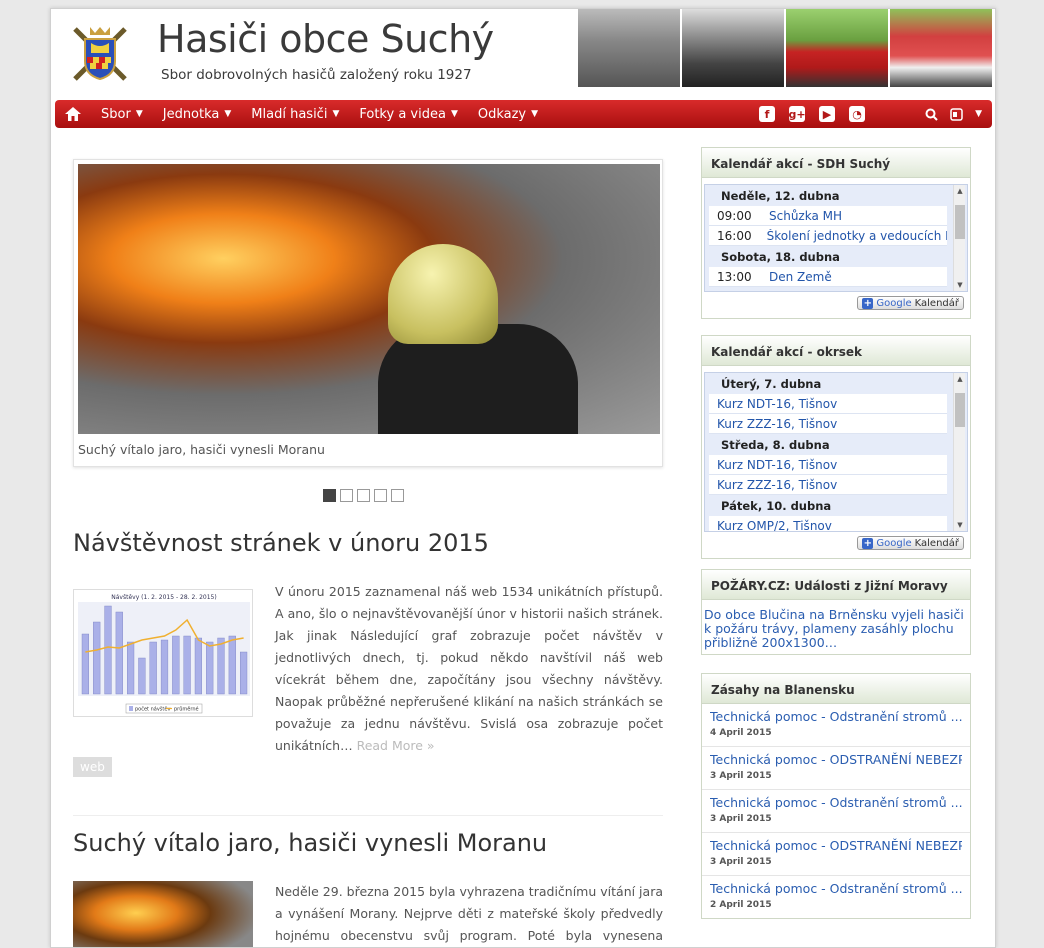 Image resolution: width=1044 pixels, height=948 pixels. I want to click on widget-title: Kalendář akcí - okrsek, so click(836, 351).